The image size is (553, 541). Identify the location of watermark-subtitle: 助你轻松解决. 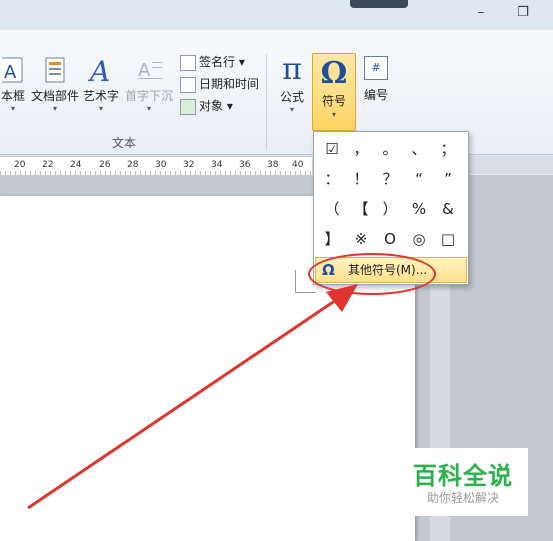
(462, 498).